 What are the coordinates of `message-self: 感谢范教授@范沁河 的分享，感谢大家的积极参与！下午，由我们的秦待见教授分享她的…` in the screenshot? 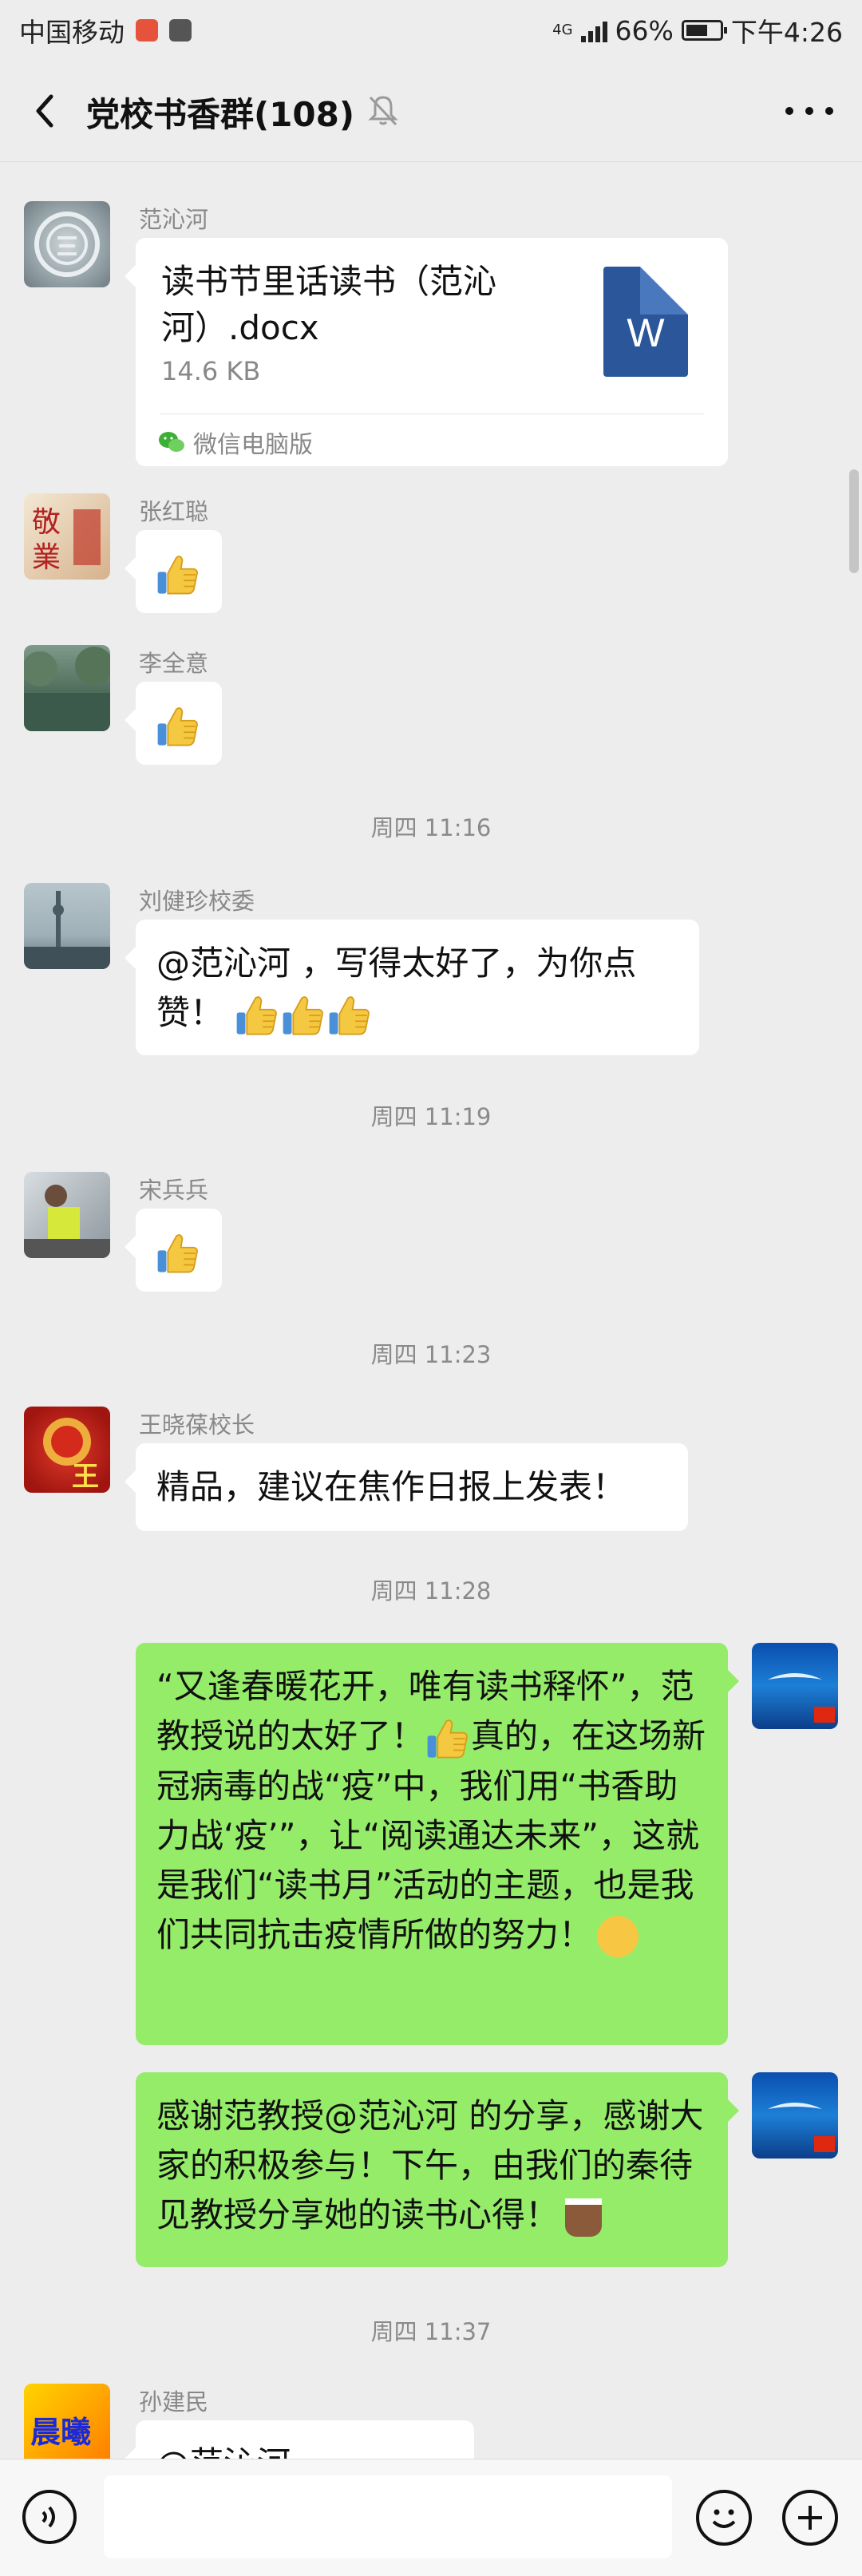 It's located at (431, 2172).